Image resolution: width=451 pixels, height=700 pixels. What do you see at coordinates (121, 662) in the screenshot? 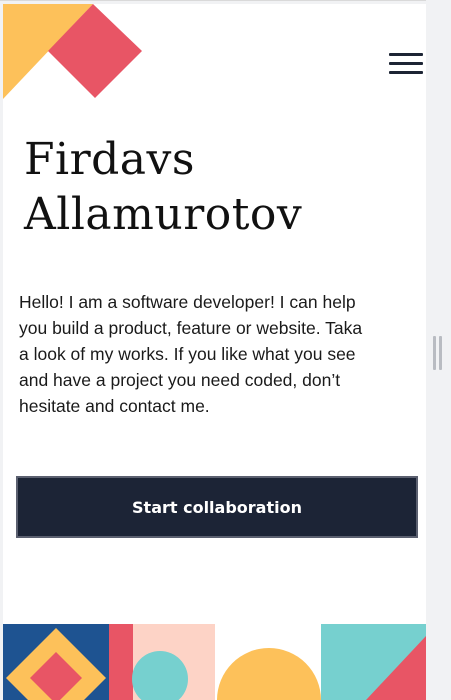
I see `coral-corner-shape` at bounding box center [121, 662].